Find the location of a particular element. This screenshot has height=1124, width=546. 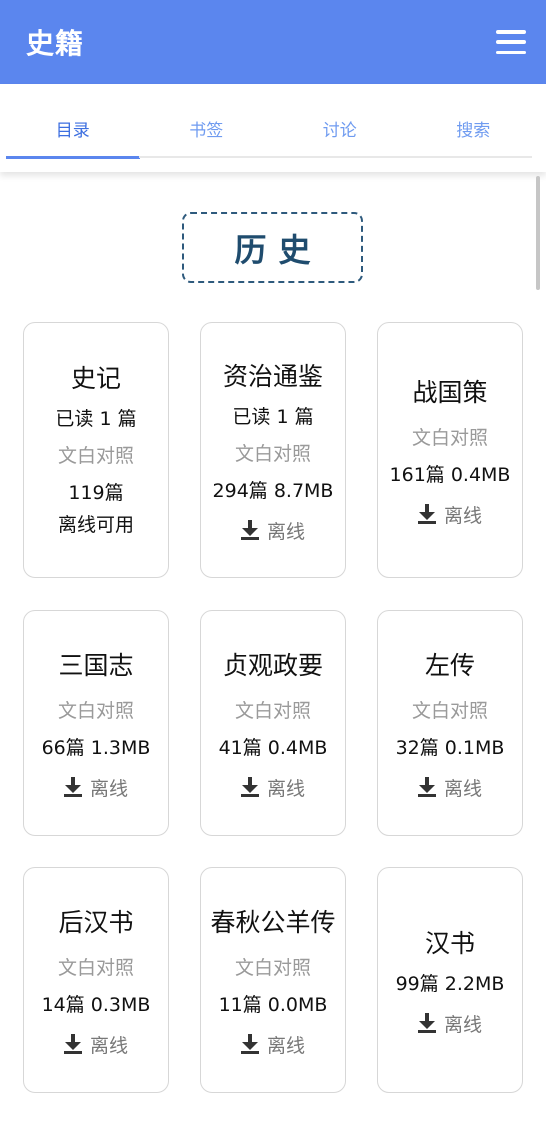

tab-divider is located at coordinates (335, 157).